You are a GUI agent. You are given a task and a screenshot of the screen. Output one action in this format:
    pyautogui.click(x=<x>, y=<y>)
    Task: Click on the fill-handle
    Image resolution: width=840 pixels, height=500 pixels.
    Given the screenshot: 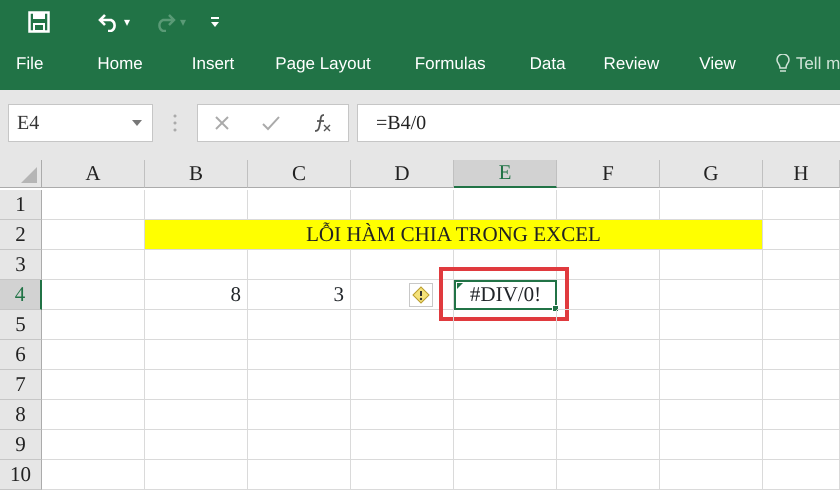 What is the action you would take?
    pyautogui.click(x=555, y=308)
    